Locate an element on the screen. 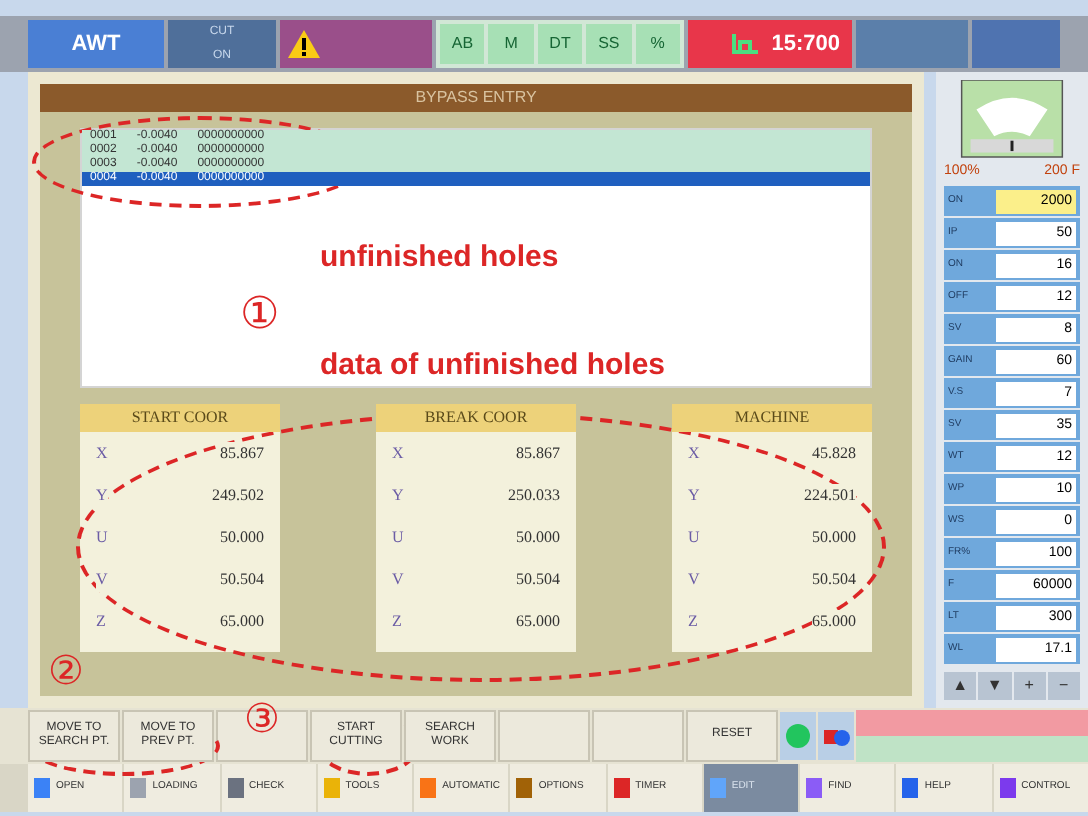  nav-button: + is located at coordinates (1029, 686).